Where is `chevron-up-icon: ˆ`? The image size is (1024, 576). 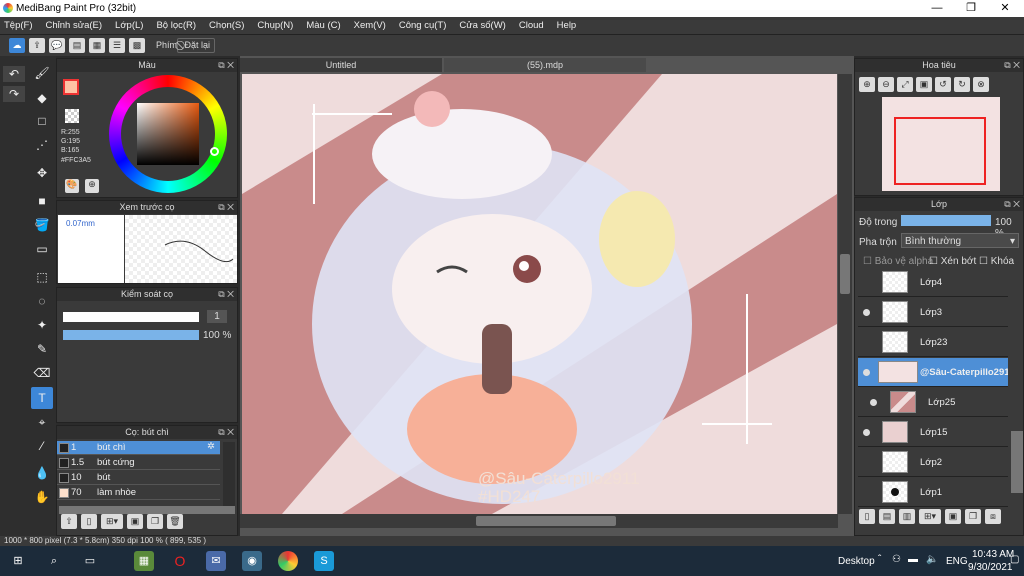
chevron-up-icon: ˆ is located at coordinates (879, 559).